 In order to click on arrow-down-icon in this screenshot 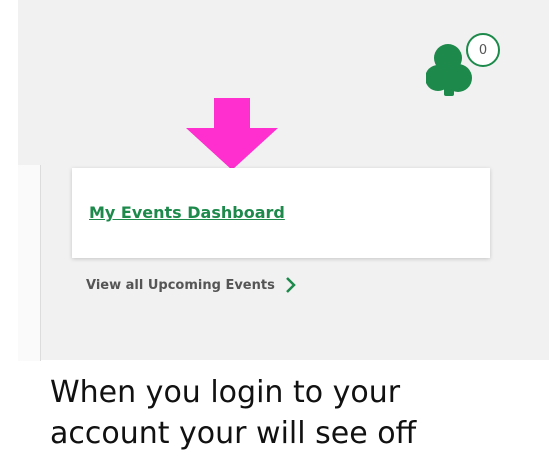, I will do `click(232, 134)`.